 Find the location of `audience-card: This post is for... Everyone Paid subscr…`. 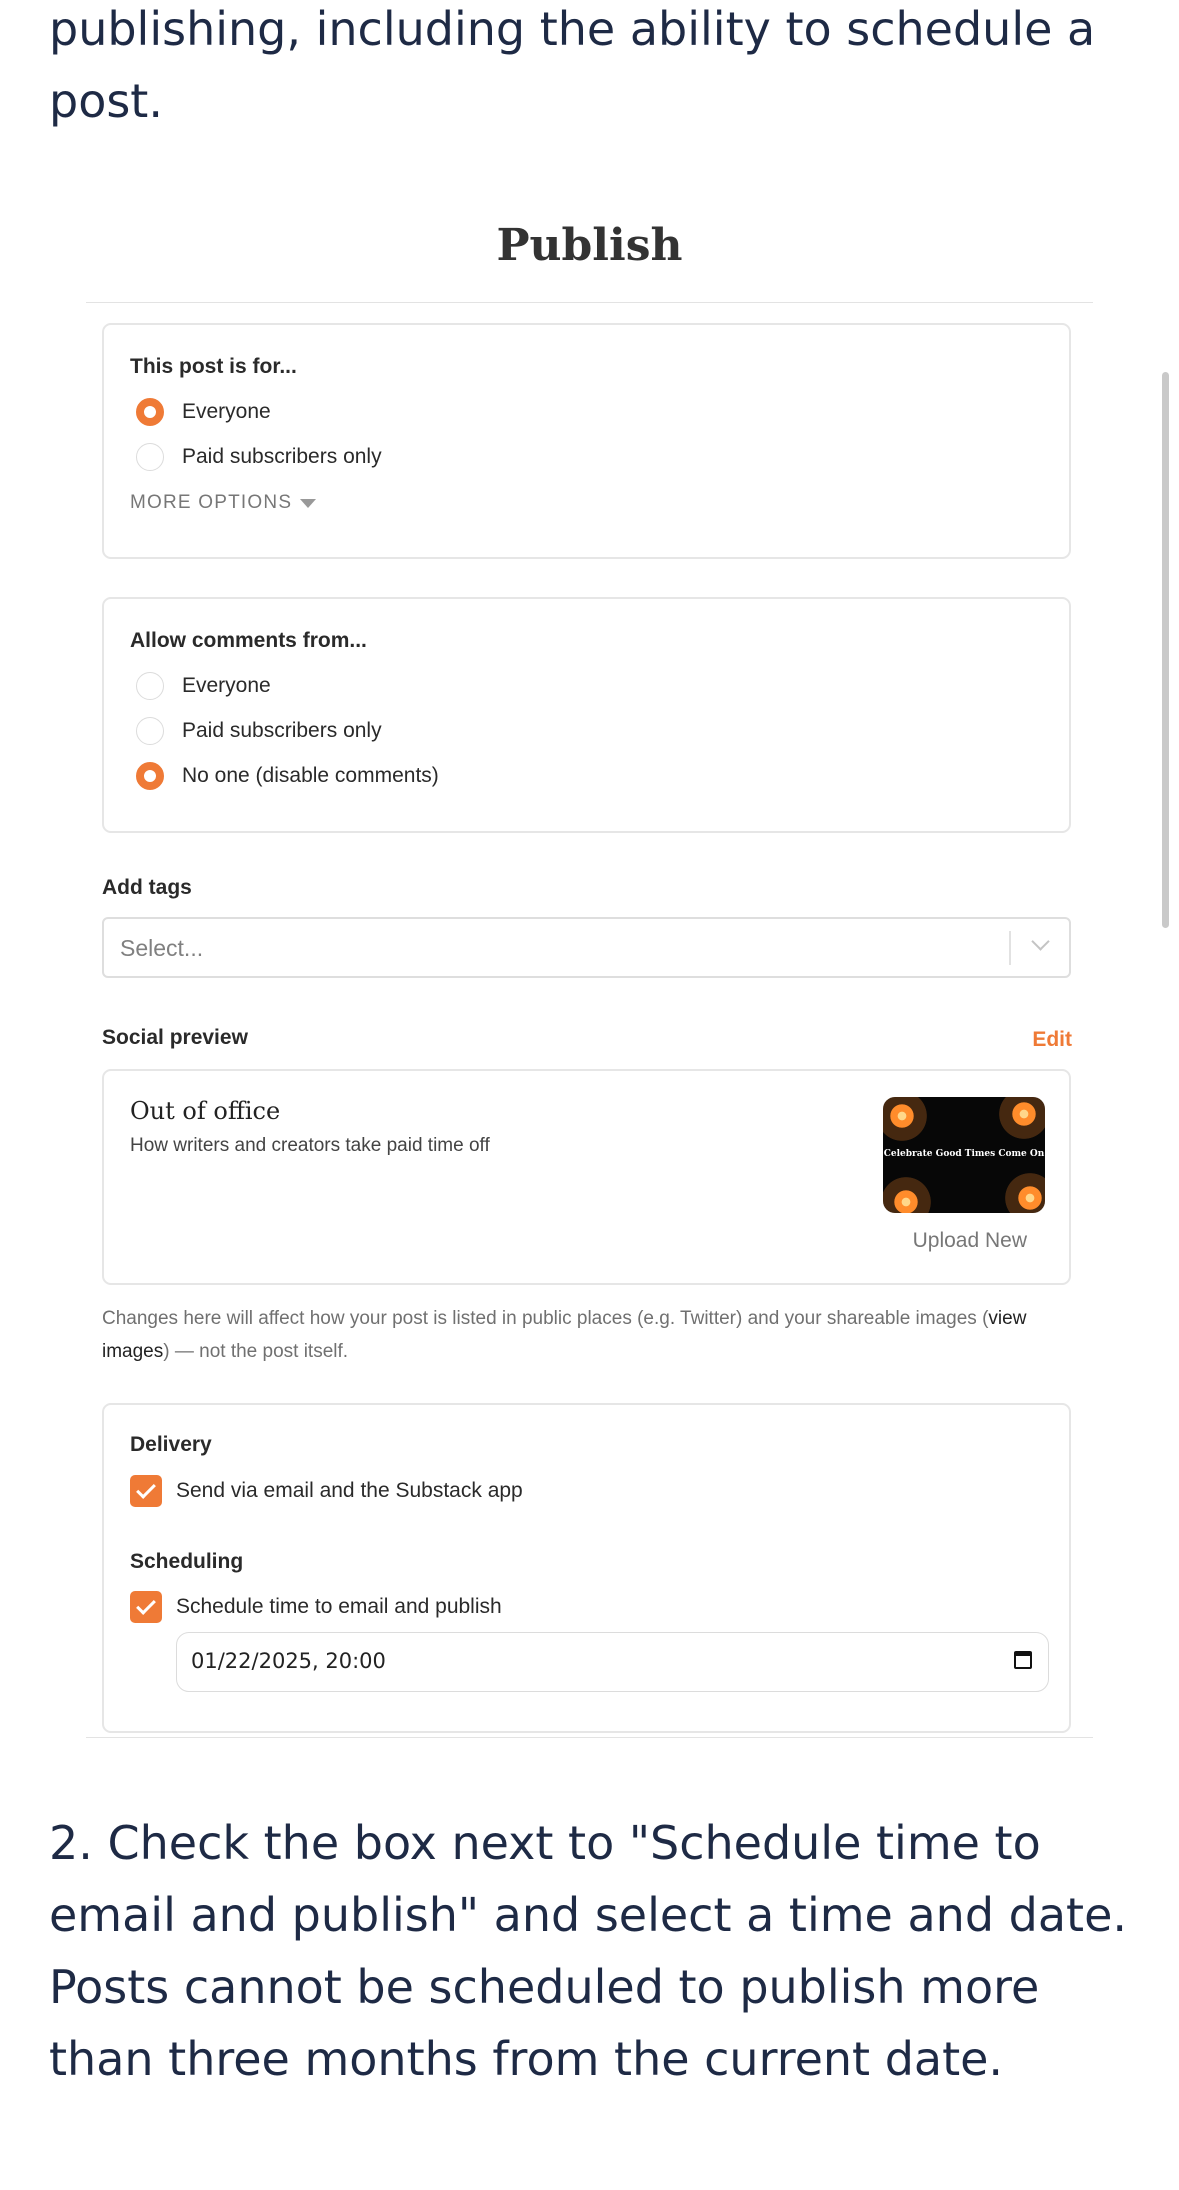

audience-card: This post is for... Everyone Paid subscr… is located at coordinates (586, 441).